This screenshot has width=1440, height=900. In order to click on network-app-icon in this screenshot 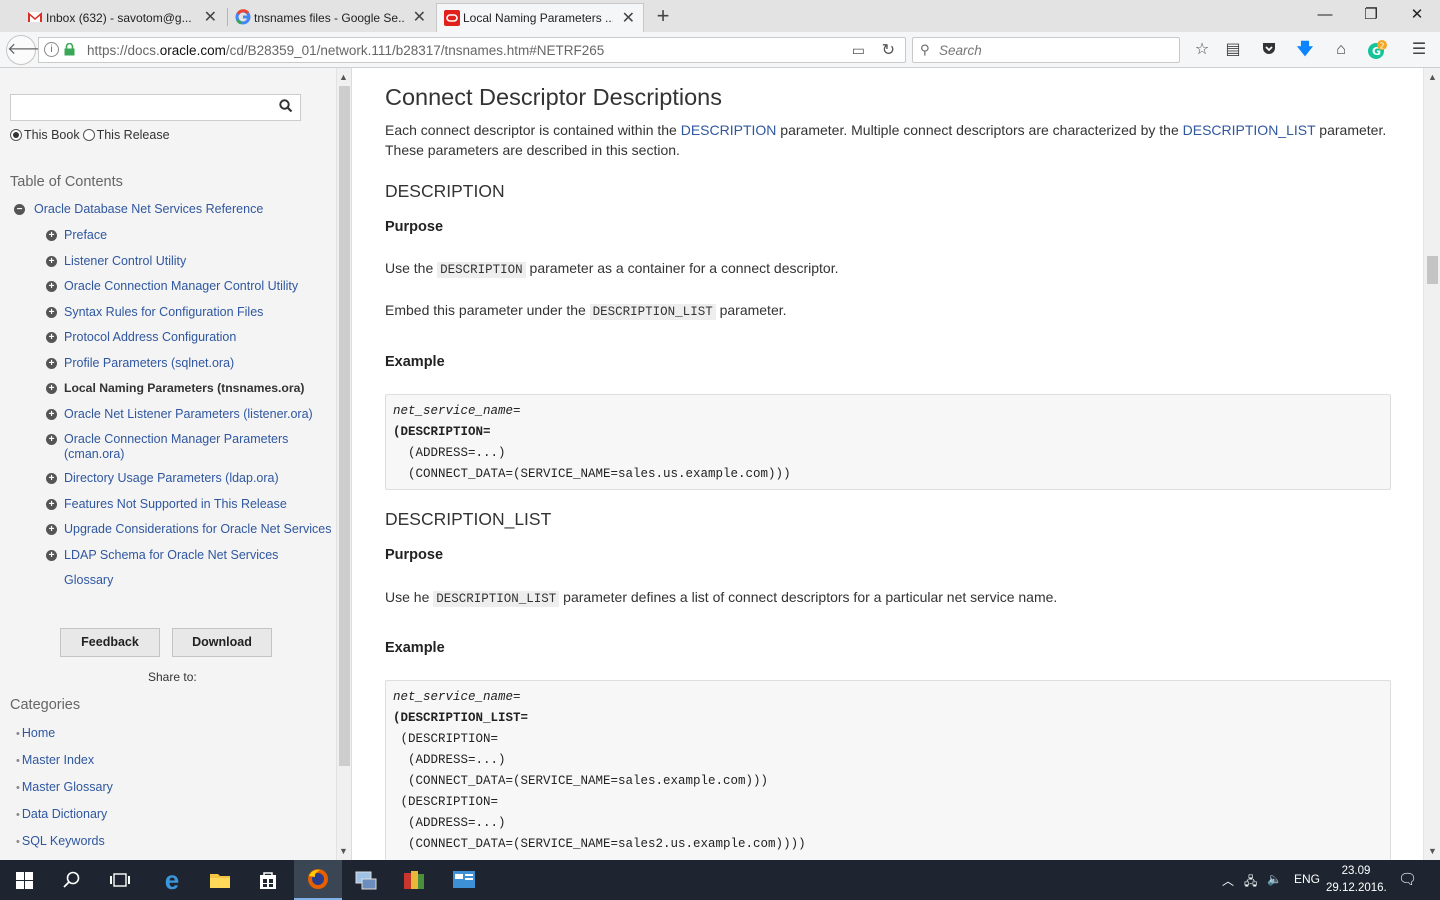, I will do `click(366, 880)`.